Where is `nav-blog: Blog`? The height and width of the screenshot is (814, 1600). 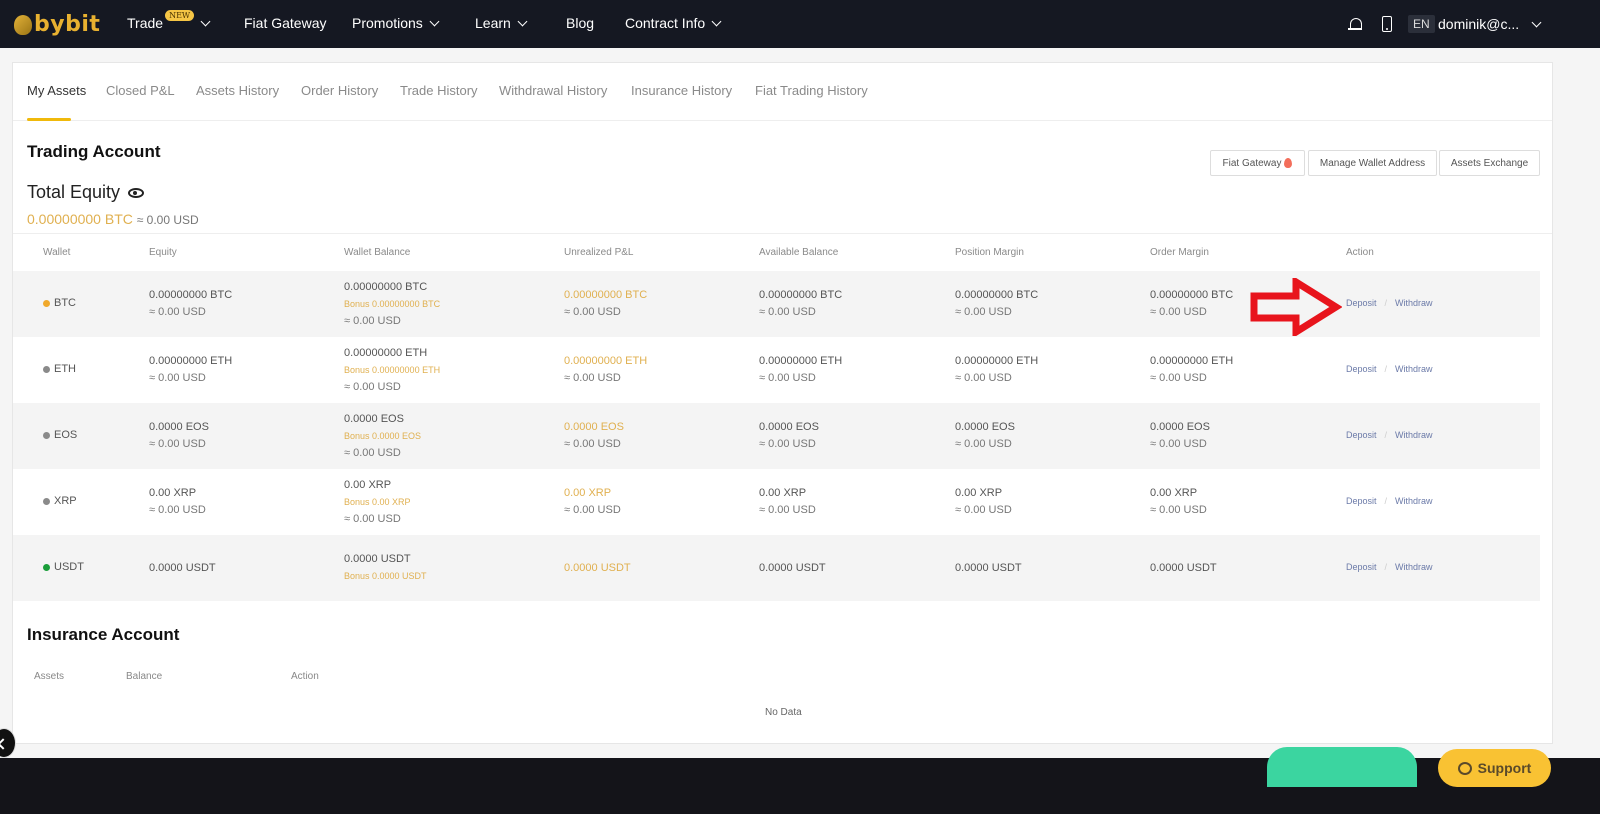 nav-blog: Blog is located at coordinates (580, 23).